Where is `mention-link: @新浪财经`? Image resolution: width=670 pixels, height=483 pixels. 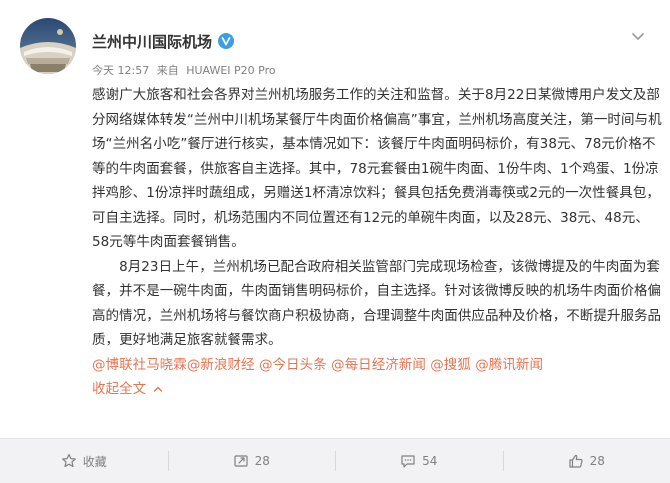
mention-link: @新浪财经 is located at coordinates (221, 365).